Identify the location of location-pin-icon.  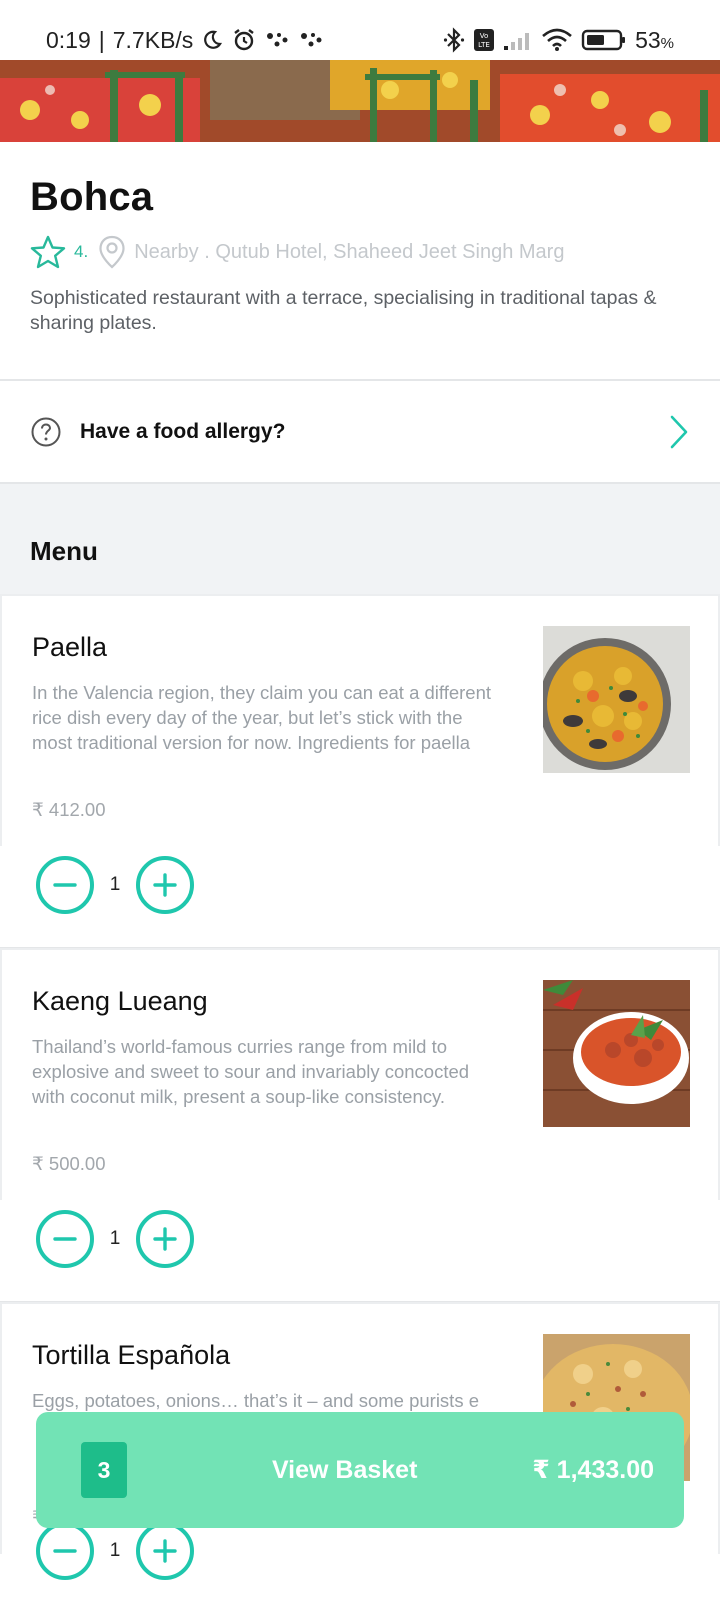
(112, 252).